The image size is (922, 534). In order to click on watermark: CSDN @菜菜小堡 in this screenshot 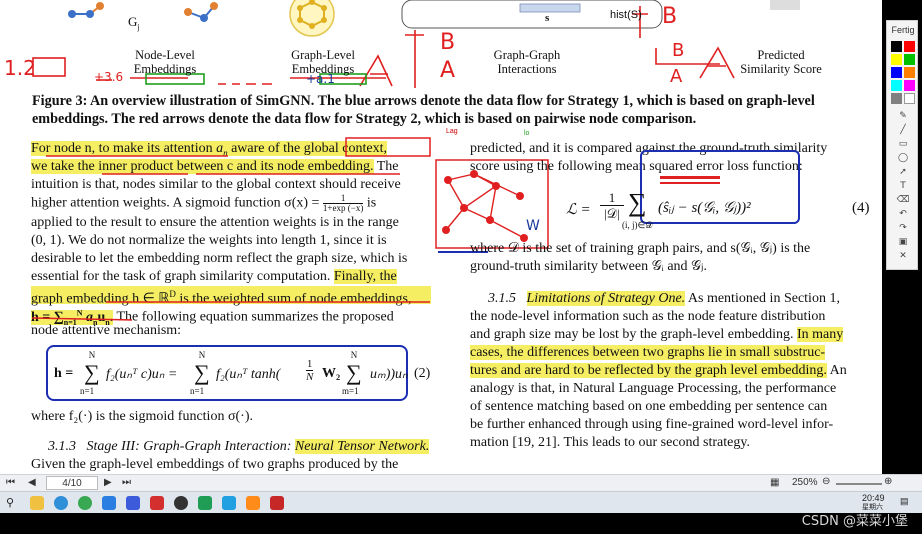, I will do `click(854, 521)`.